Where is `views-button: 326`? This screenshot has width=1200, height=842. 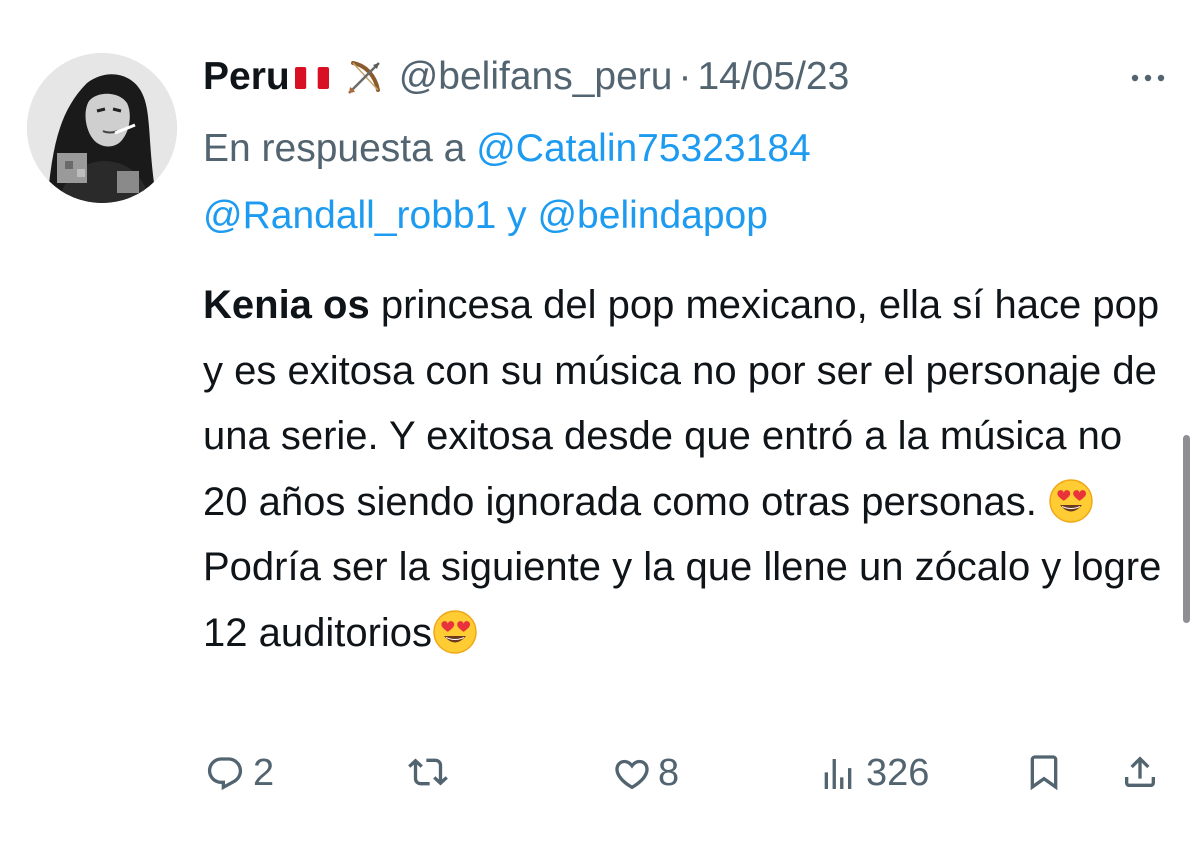
views-button: 326 is located at coordinates (873, 773).